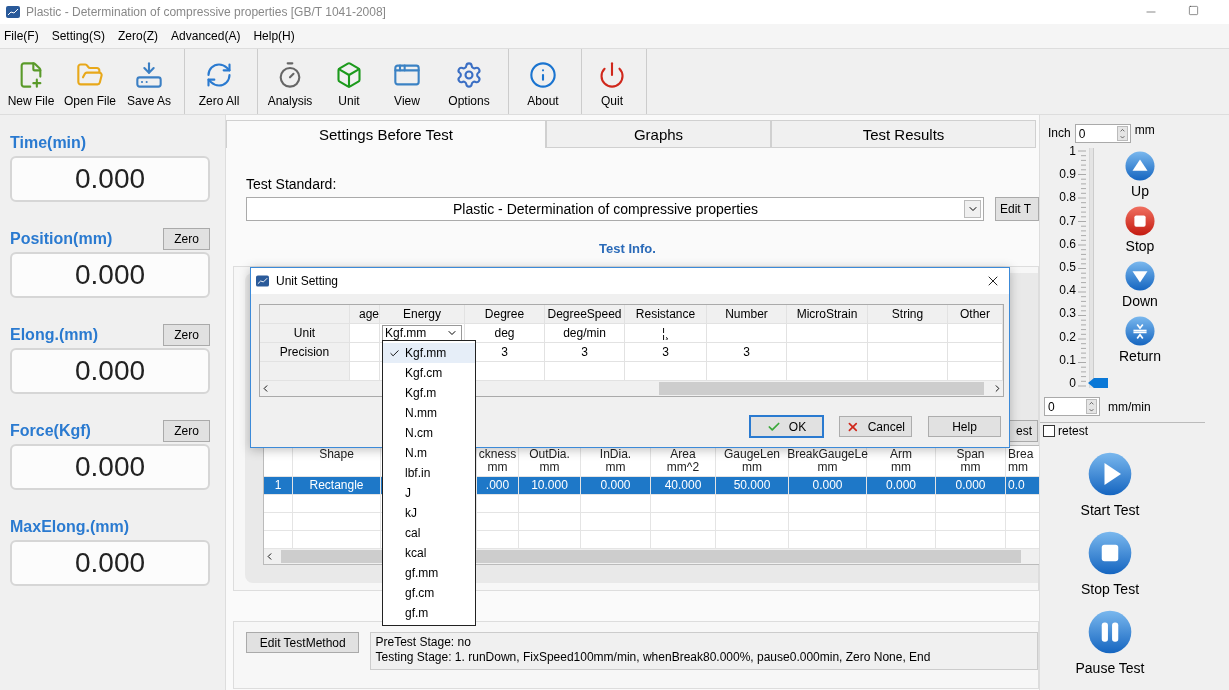 Image resolution: width=1229 pixels, height=690 pixels. What do you see at coordinates (827, 314) in the screenshot?
I see `column-header: MicroStrain` at bounding box center [827, 314].